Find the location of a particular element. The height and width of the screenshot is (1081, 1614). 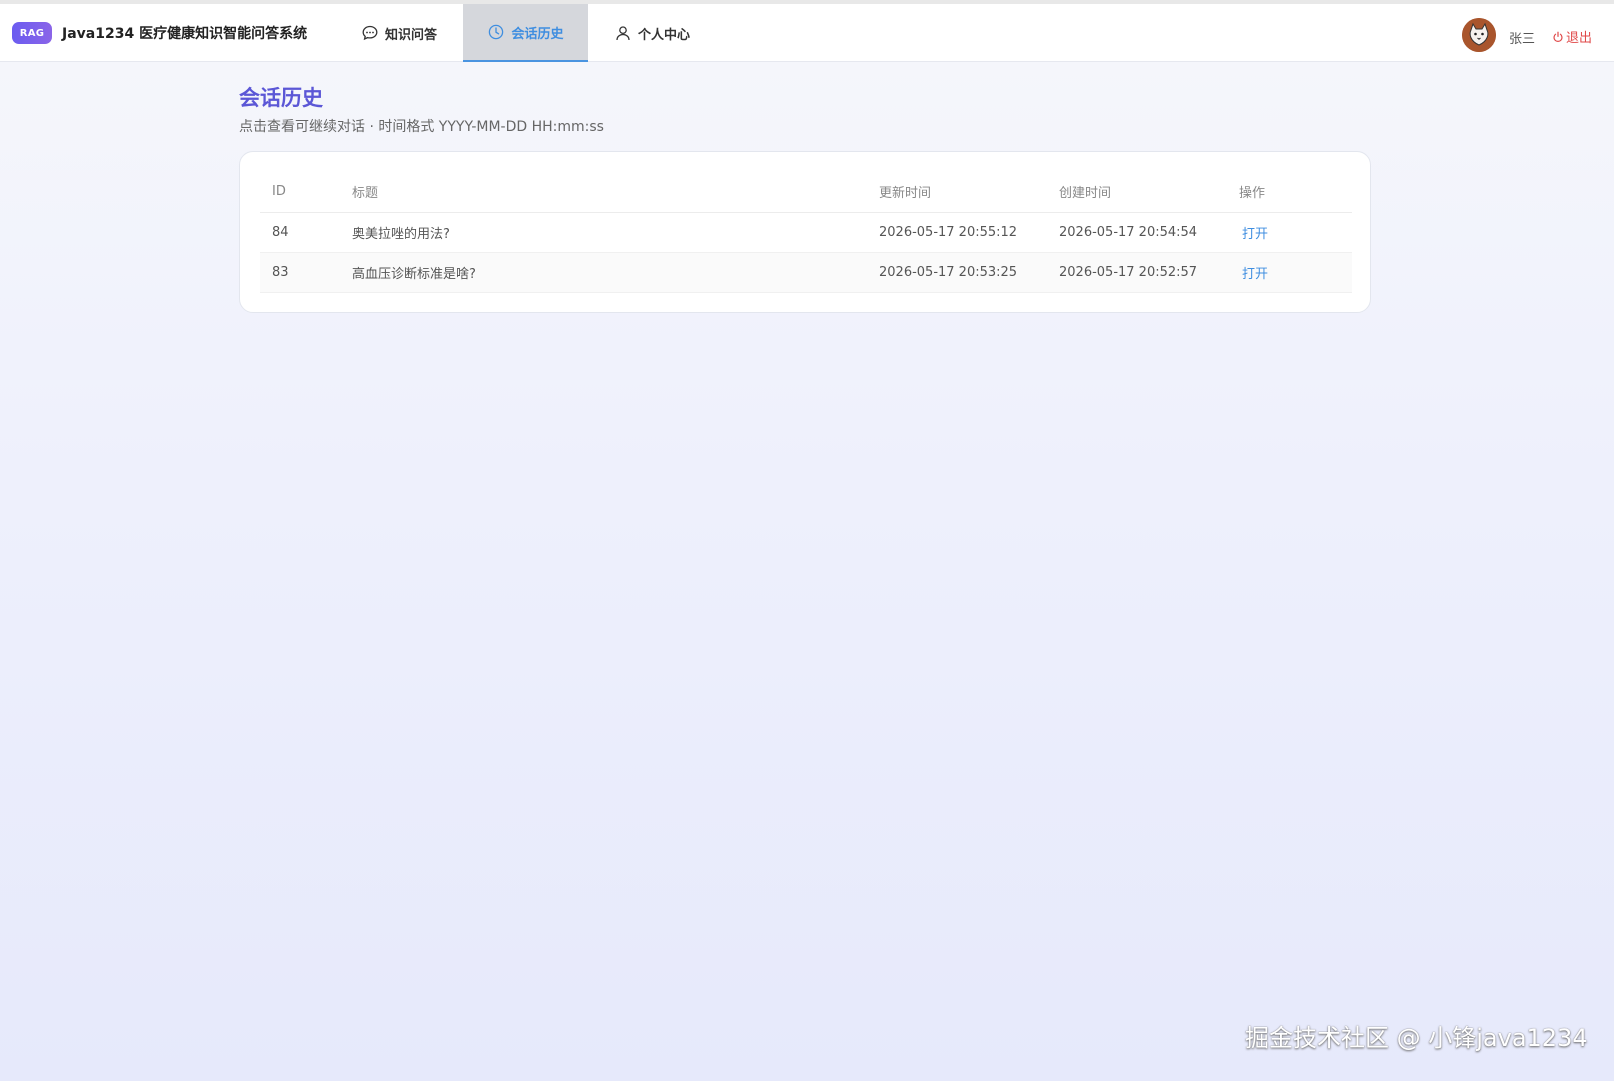

column-header-title: 标题 is located at coordinates (603, 192).